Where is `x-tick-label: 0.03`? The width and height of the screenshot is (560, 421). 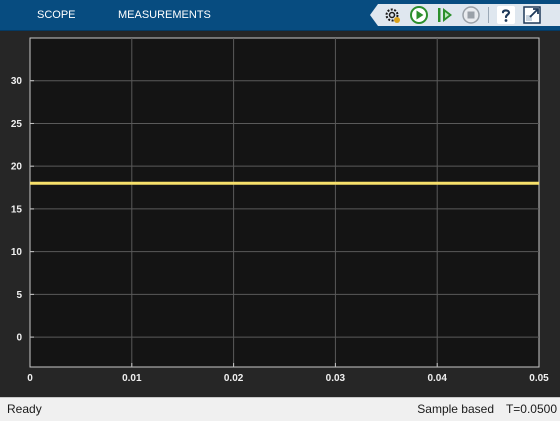
x-tick-label: 0.03 is located at coordinates (336, 378).